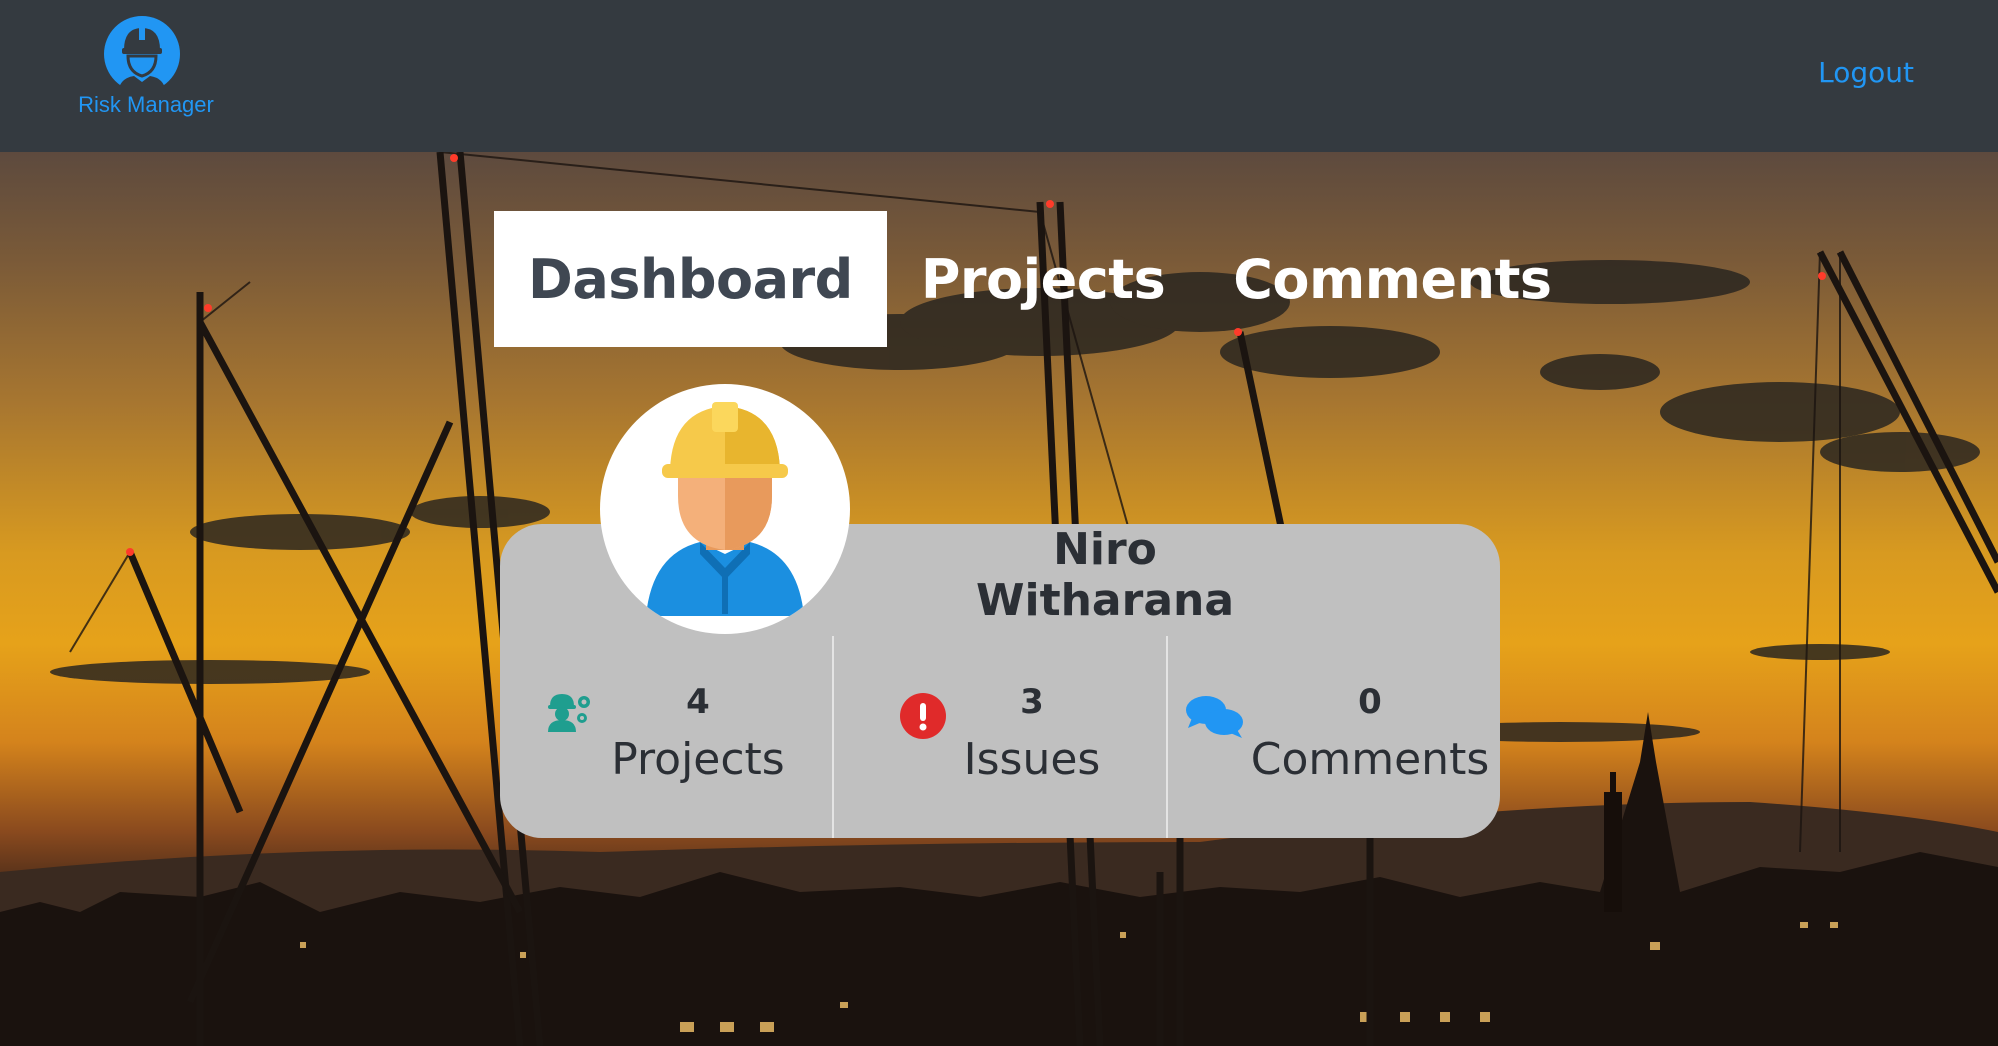 The image size is (1998, 1046). What do you see at coordinates (1032, 702) in the screenshot?
I see `stat-issues-count: 3` at bounding box center [1032, 702].